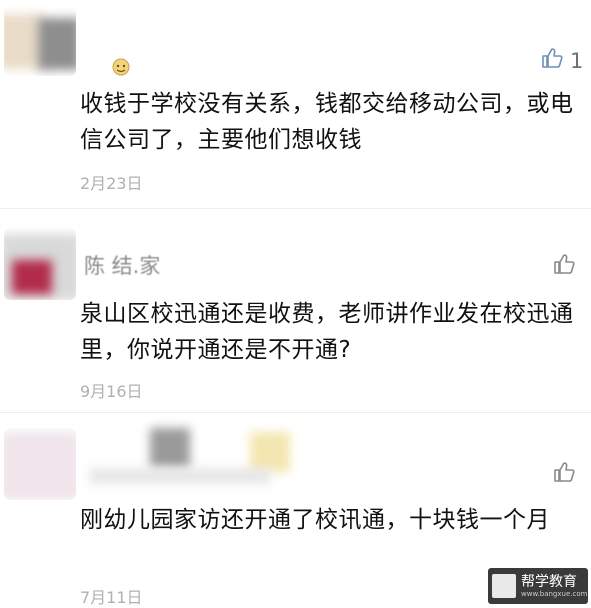  What do you see at coordinates (121, 66) in the screenshot?
I see `emoji-icon` at bounding box center [121, 66].